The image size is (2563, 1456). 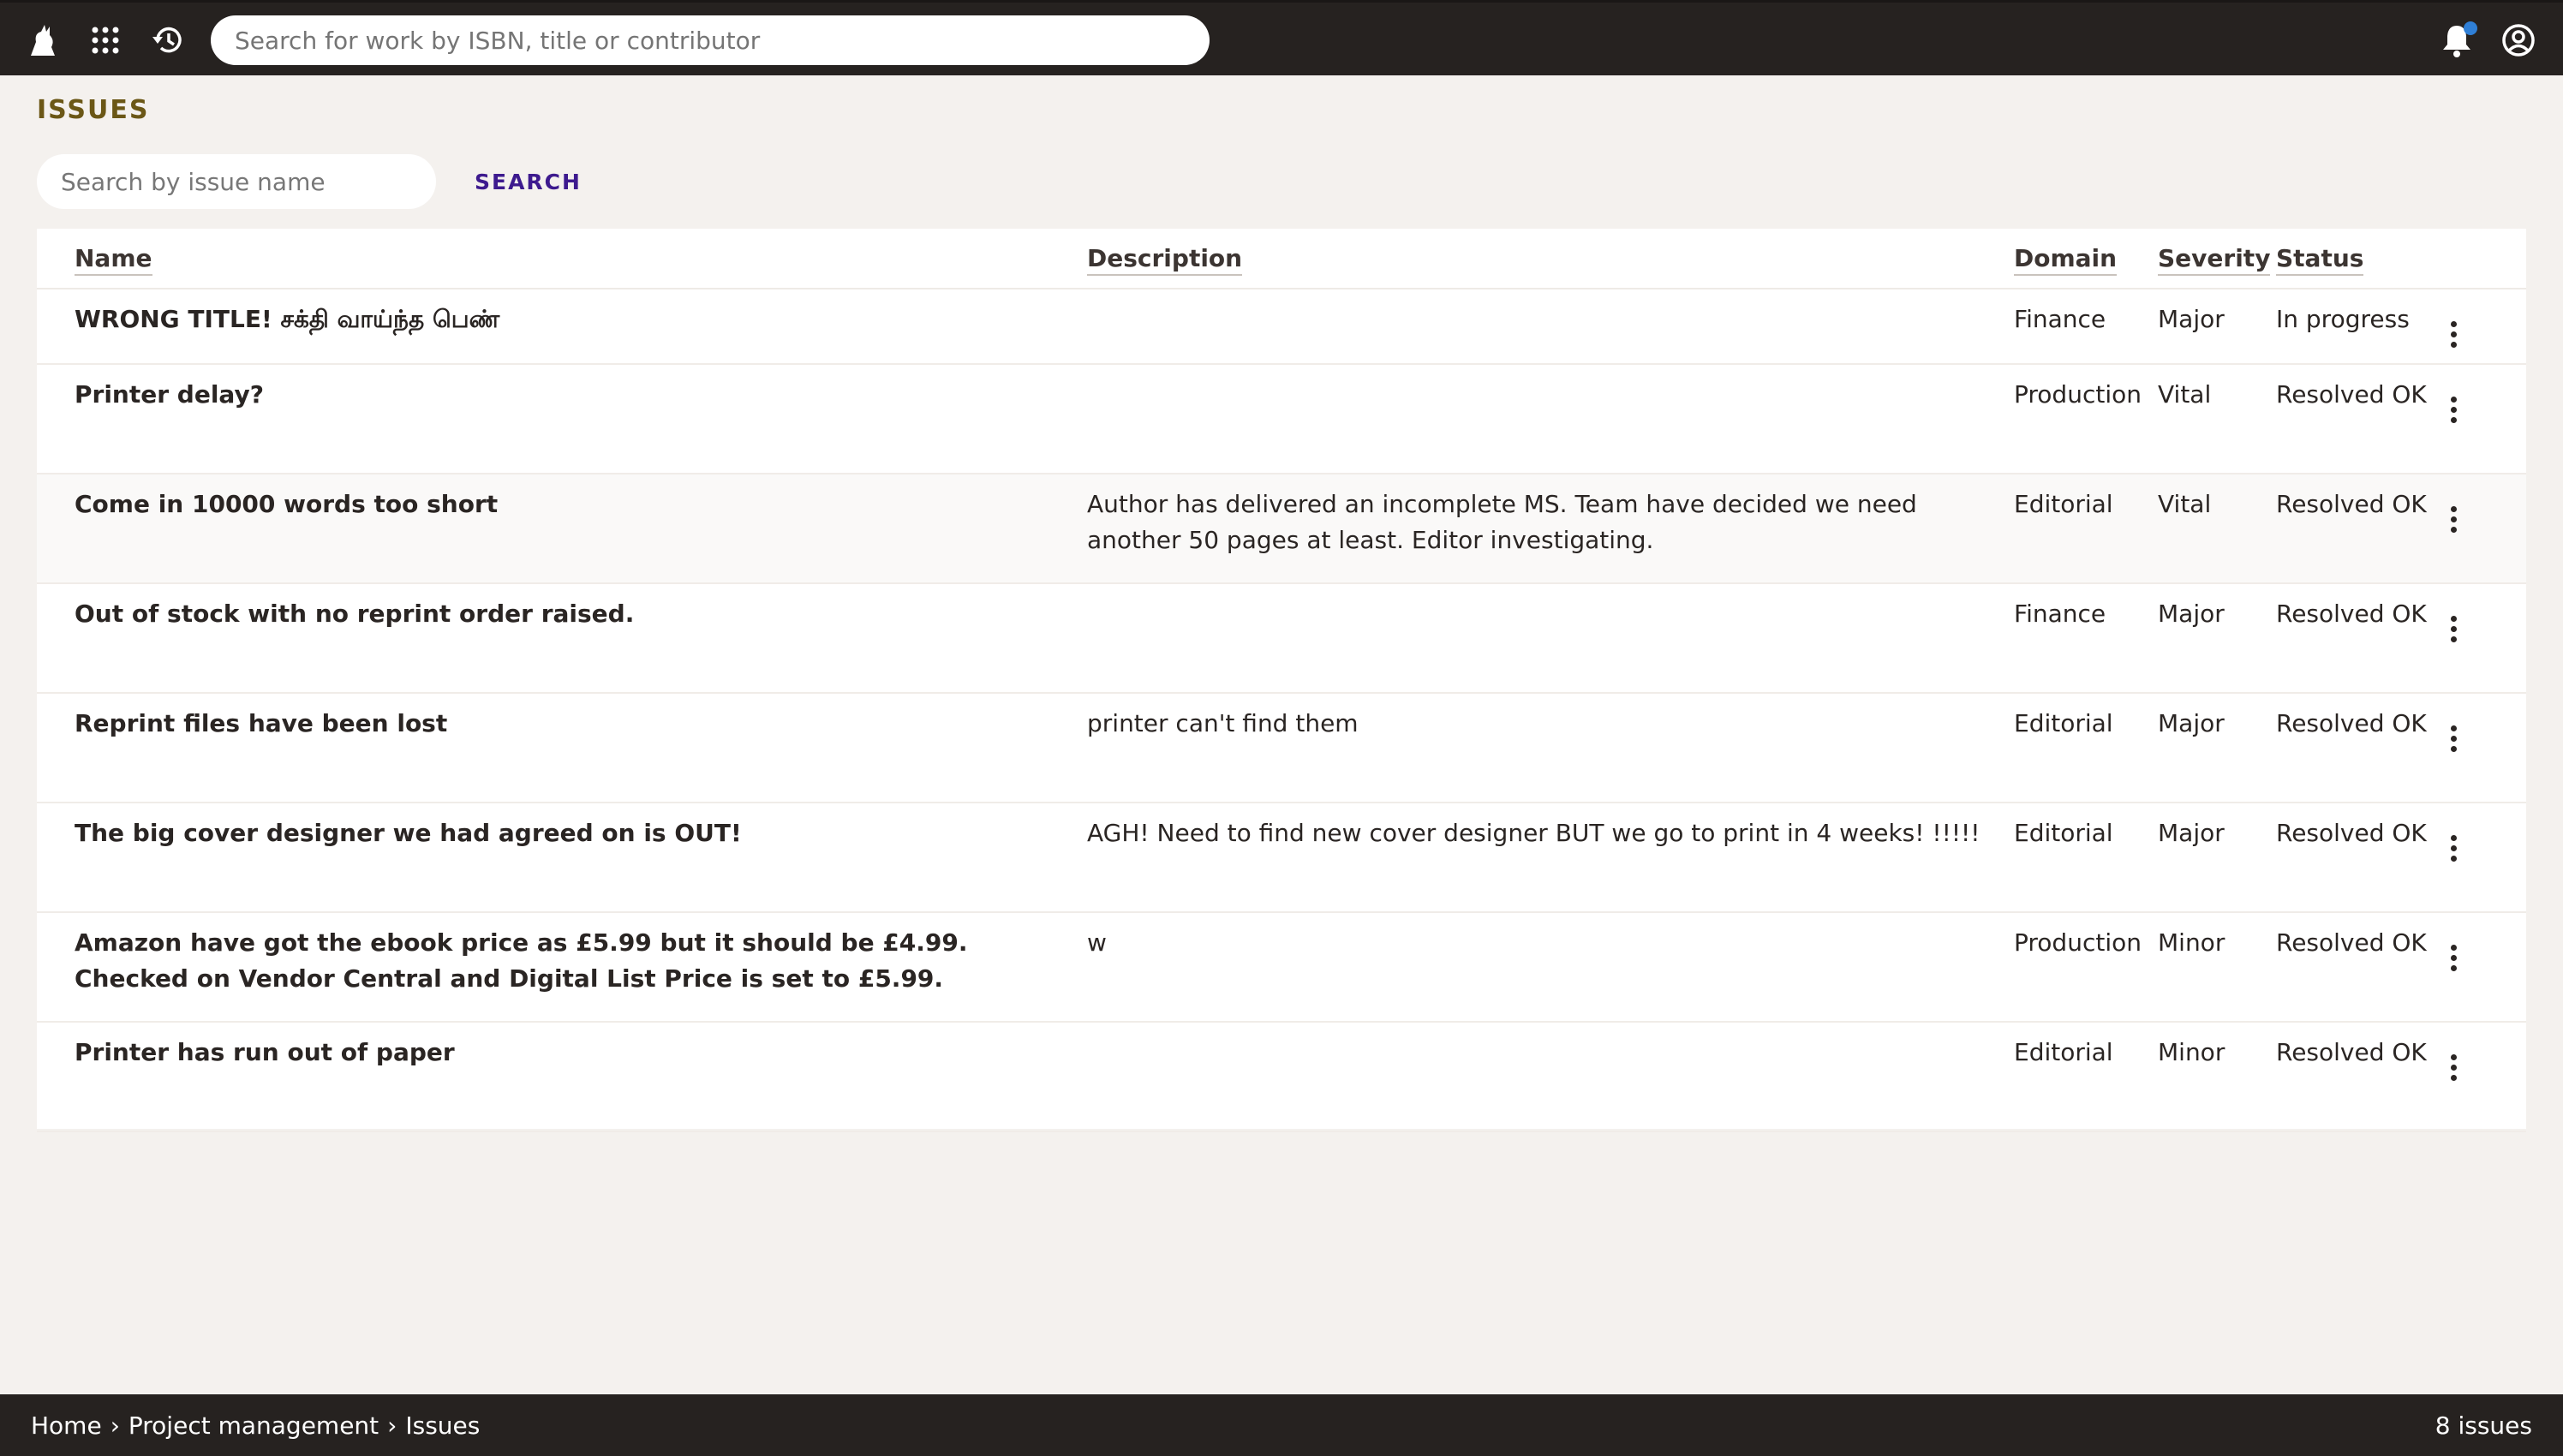 I want to click on table-header-row: Name Description Domain Severity Status, so click(x=1281, y=259).